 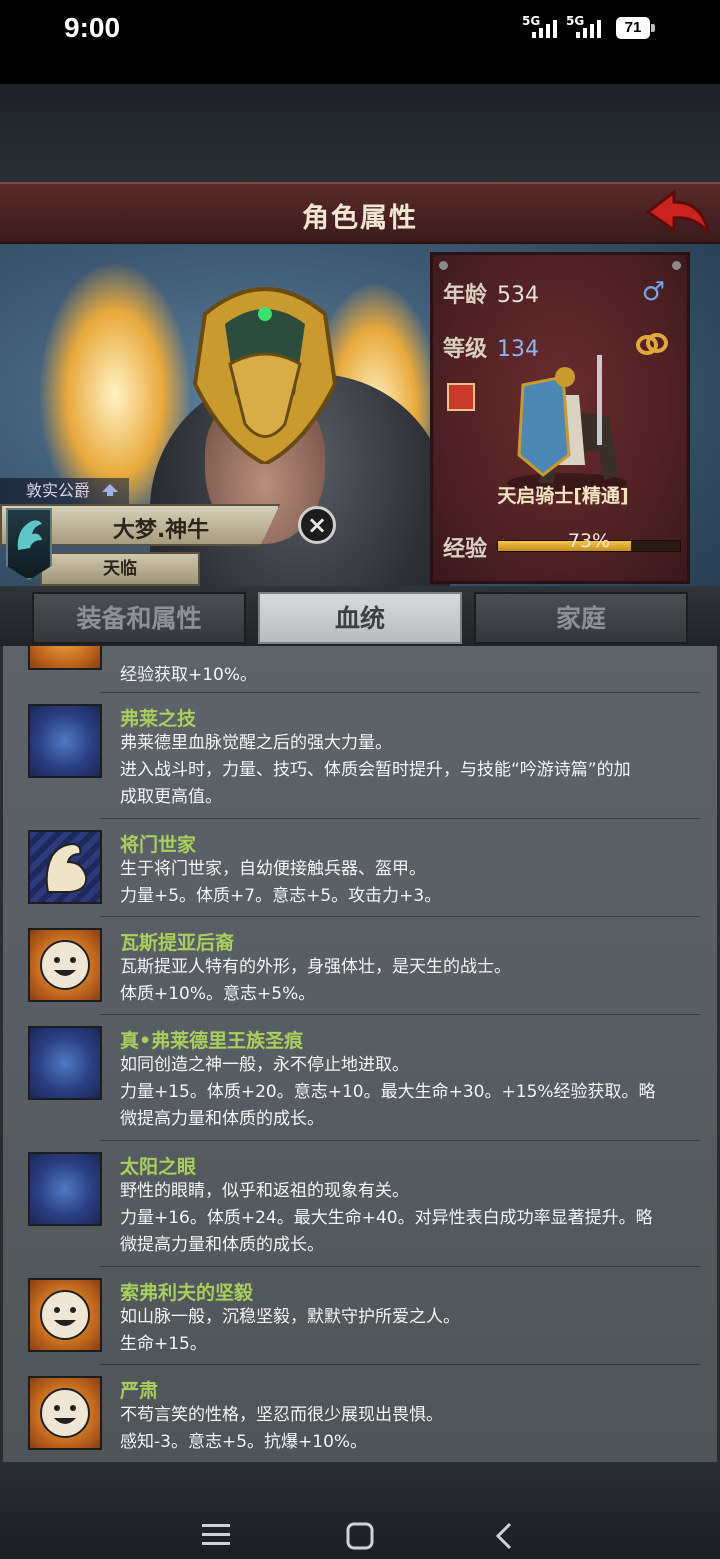 I want to click on faction-emblem-icon, so click(x=29, y=544).